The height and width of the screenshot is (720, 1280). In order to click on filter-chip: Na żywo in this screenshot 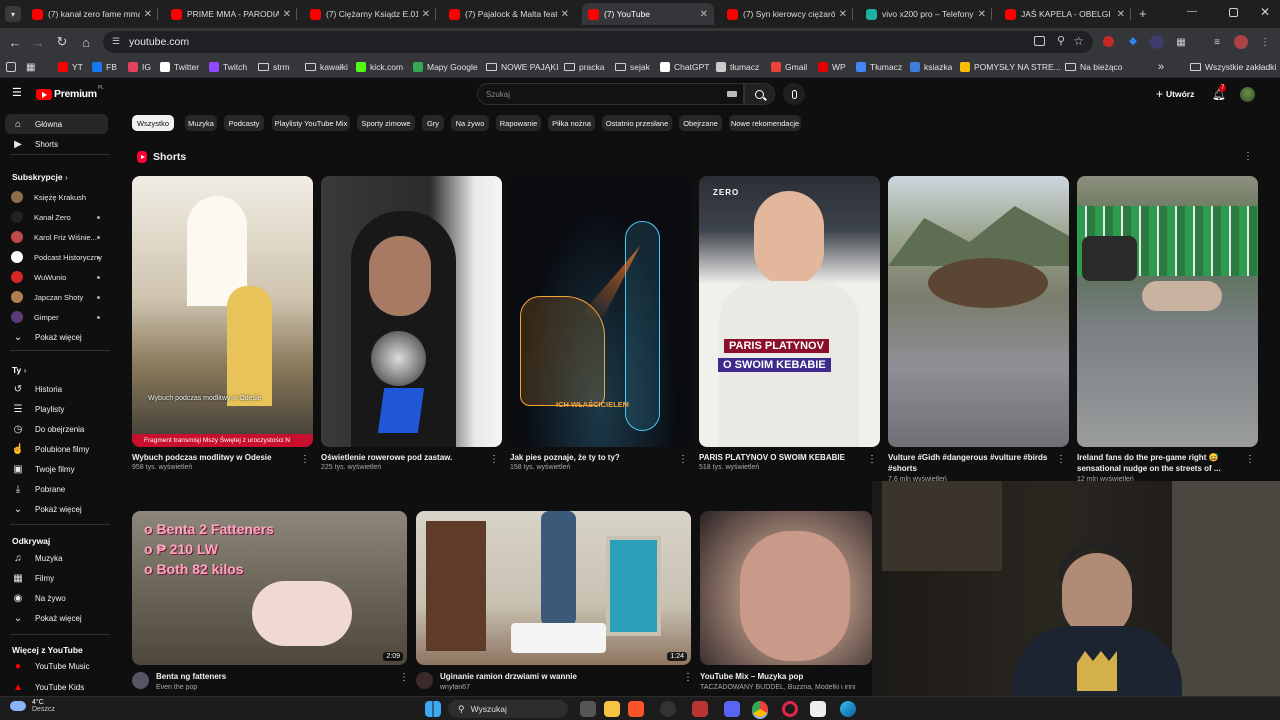, I will do `click(470, 123)`.